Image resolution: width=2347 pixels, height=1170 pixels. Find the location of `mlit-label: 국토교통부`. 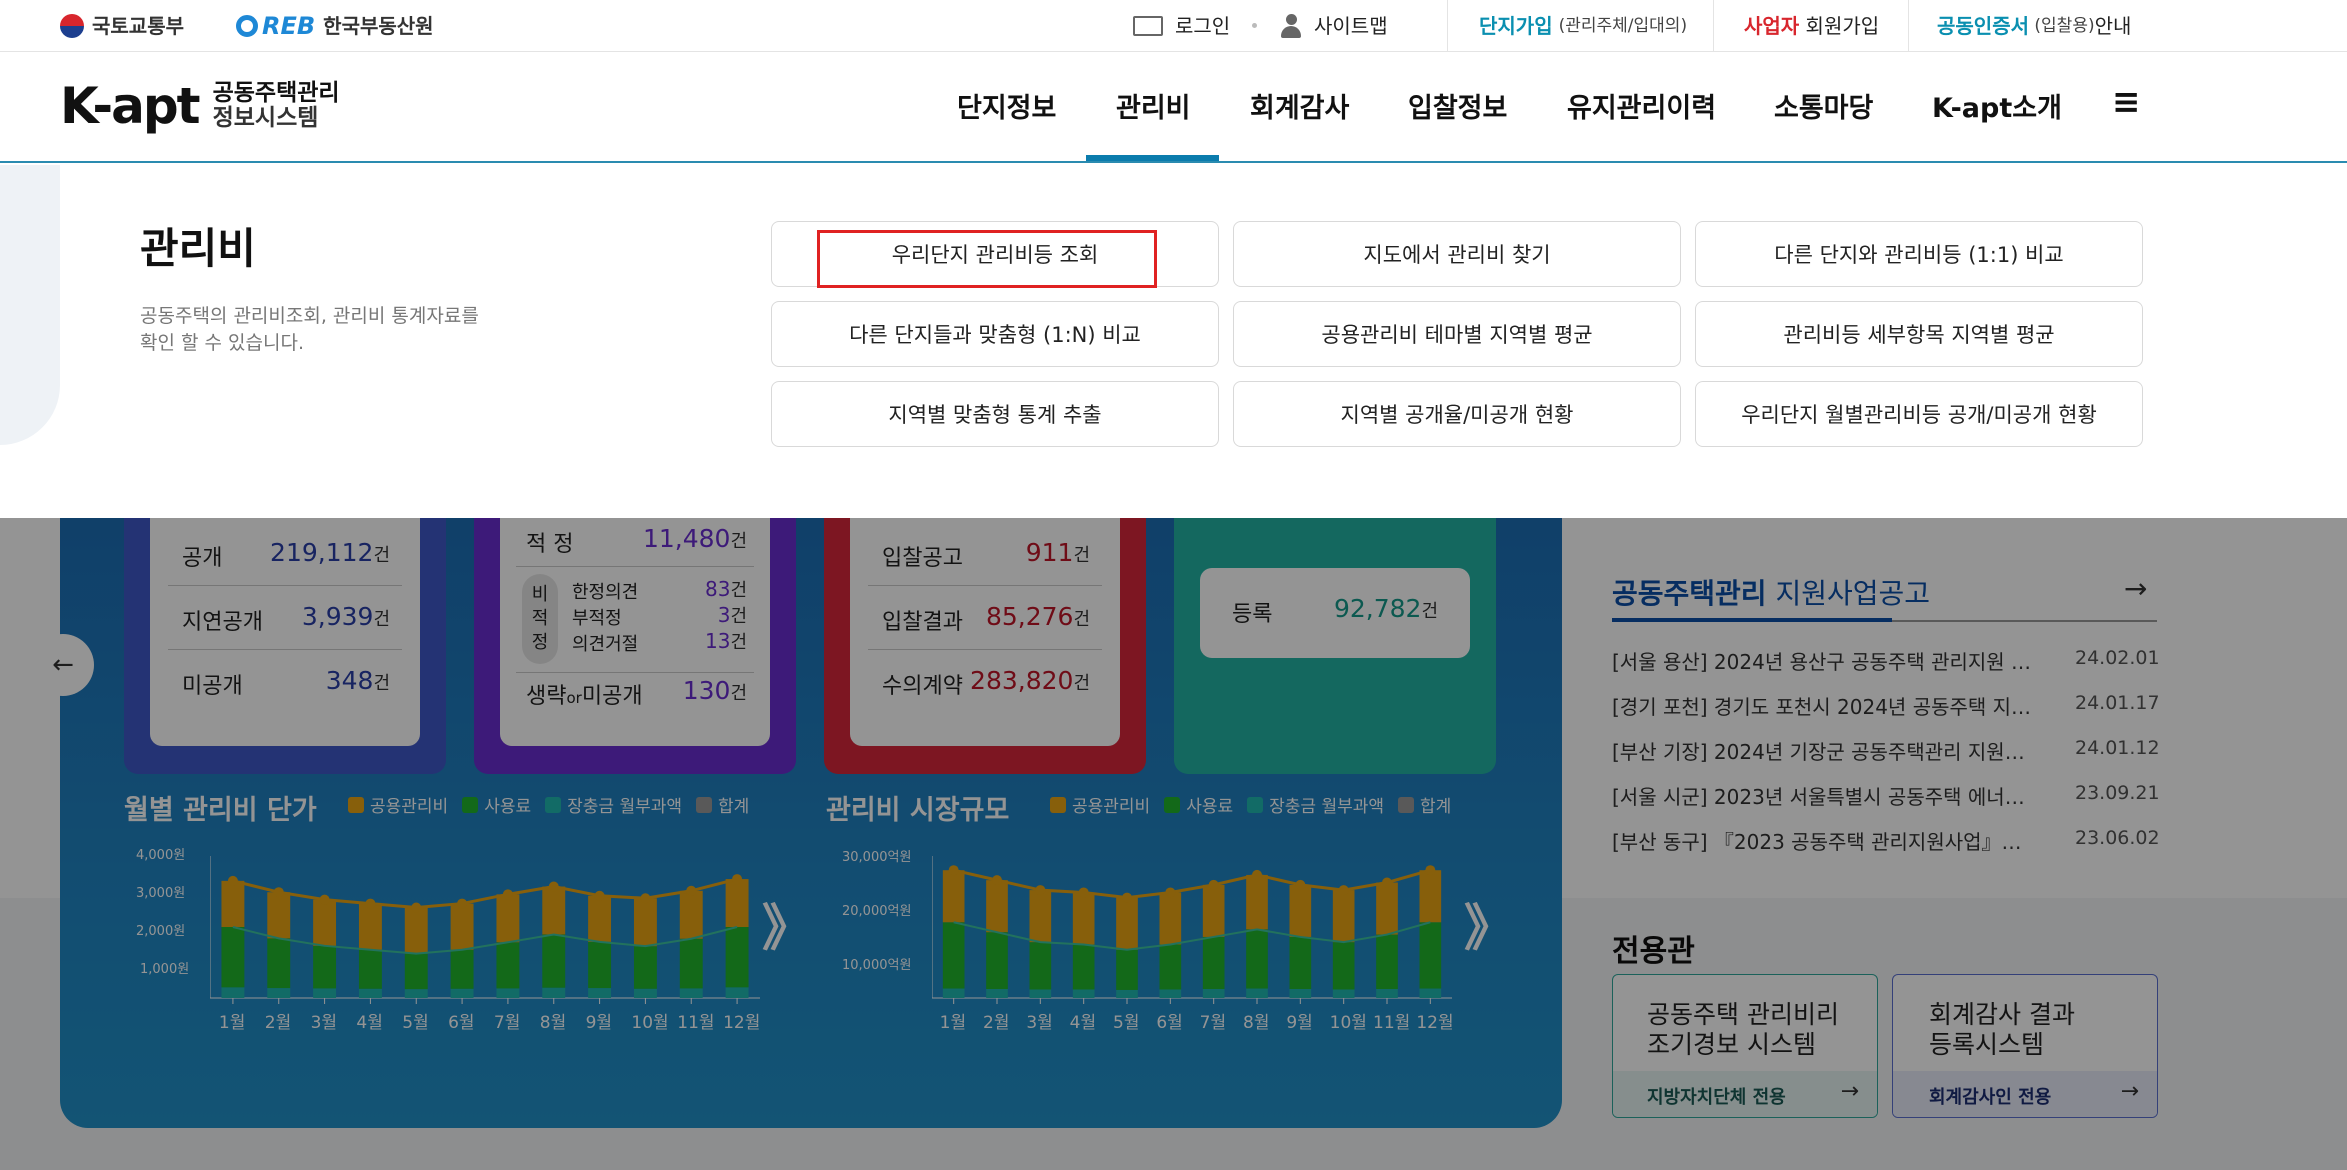

mlit-label: 국토교통부 is located at coordinates (138, 26).